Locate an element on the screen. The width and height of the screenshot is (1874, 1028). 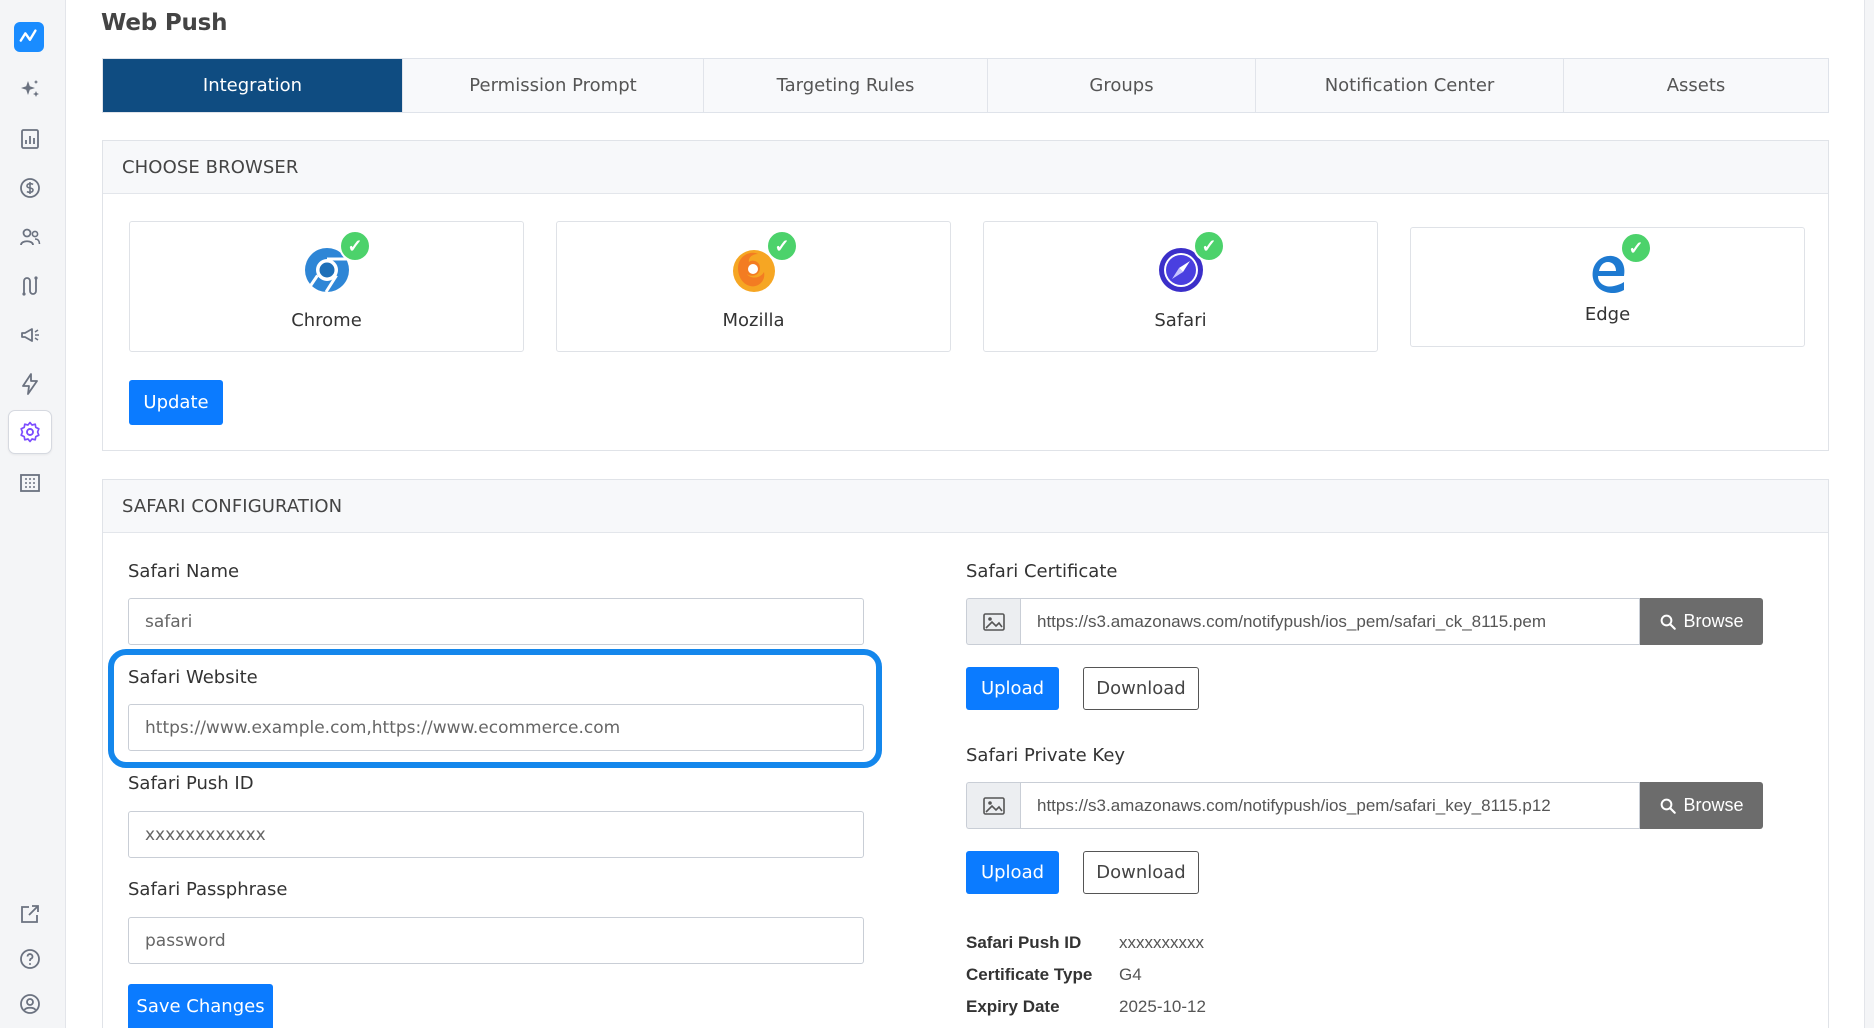
info-key: Expiry Date is located at coordinates (1013, 1006).